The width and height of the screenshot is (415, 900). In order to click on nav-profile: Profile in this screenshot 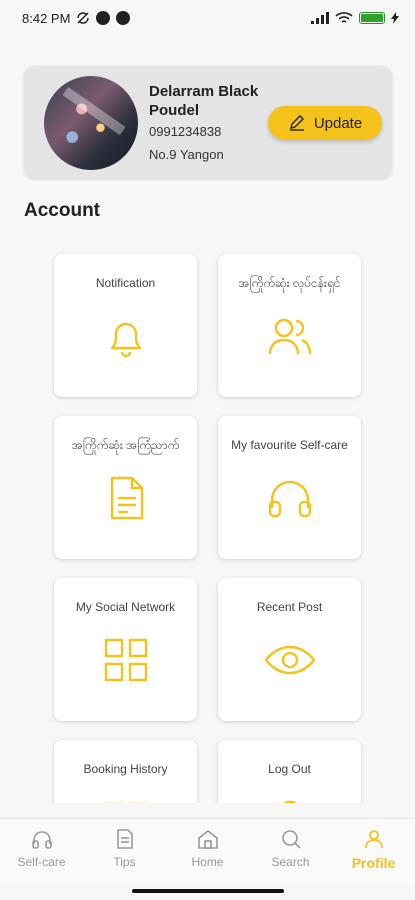, I will do `click(374, 849)`.